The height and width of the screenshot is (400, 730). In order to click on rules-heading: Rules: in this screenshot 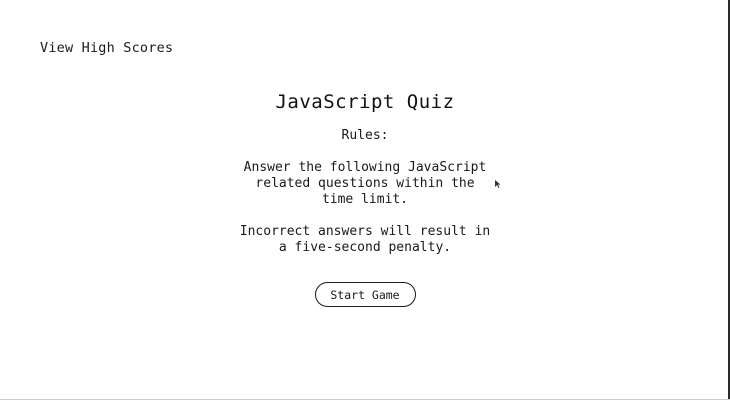, I will do `click(365, 135)`.